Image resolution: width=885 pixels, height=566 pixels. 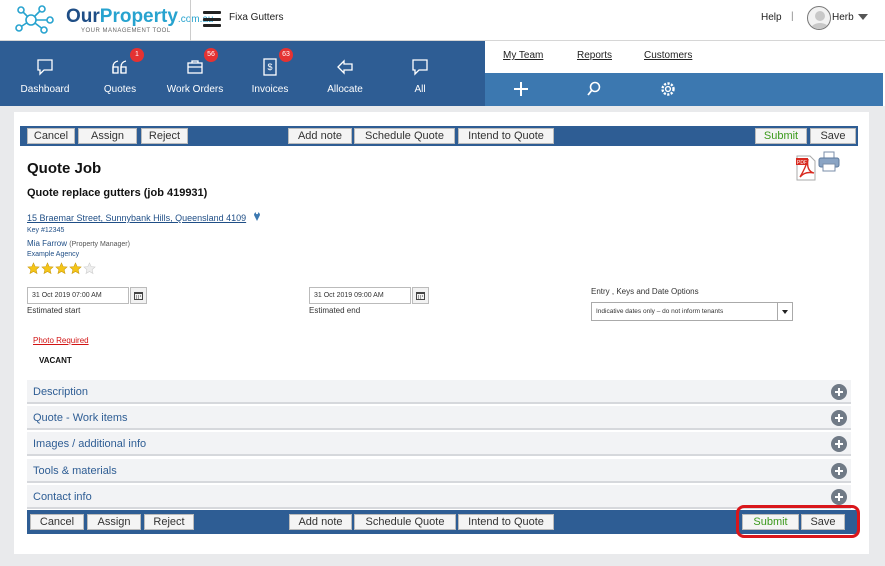 I want to click on vacancy-status: VACANT, so click(x=55, y=360).